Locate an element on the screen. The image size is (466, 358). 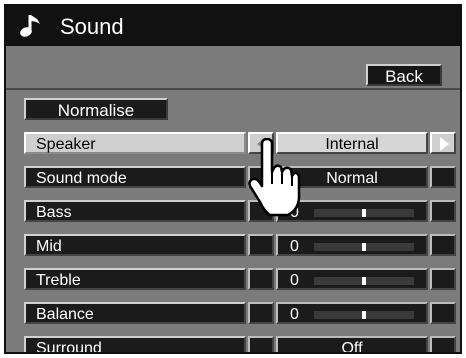
sound-mode-row: Sound mode Normal is located at coordinates (240, 177).